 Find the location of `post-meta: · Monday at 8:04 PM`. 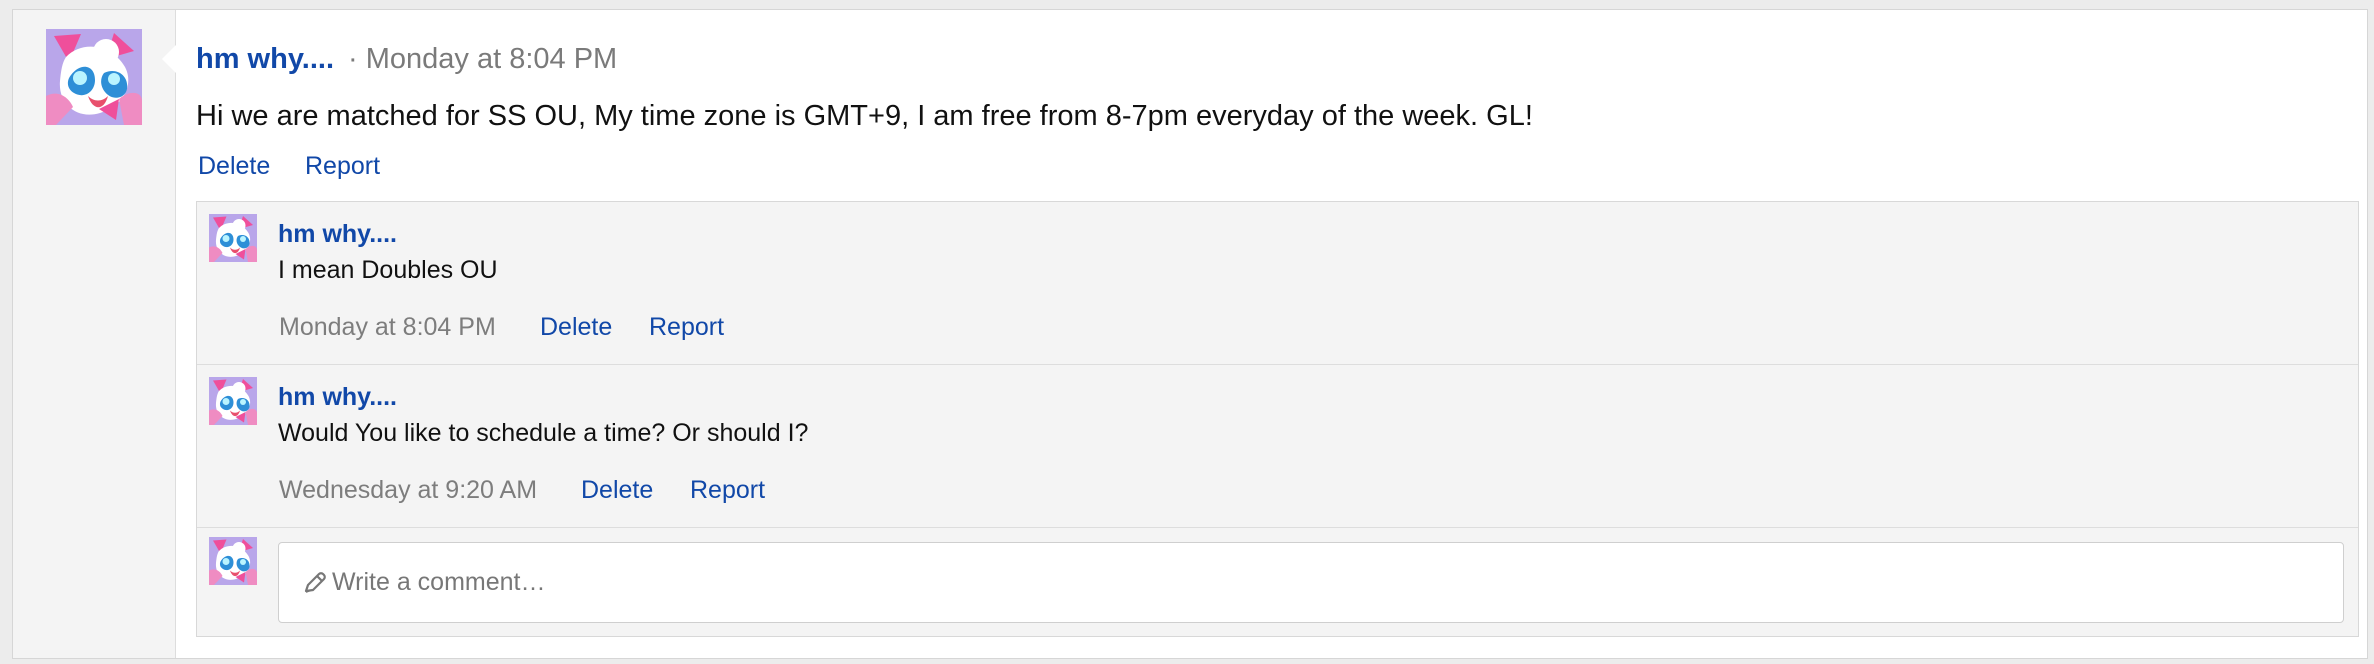

post-meta: · Monday at 8:04 PM is located at coordinates (482, 59).